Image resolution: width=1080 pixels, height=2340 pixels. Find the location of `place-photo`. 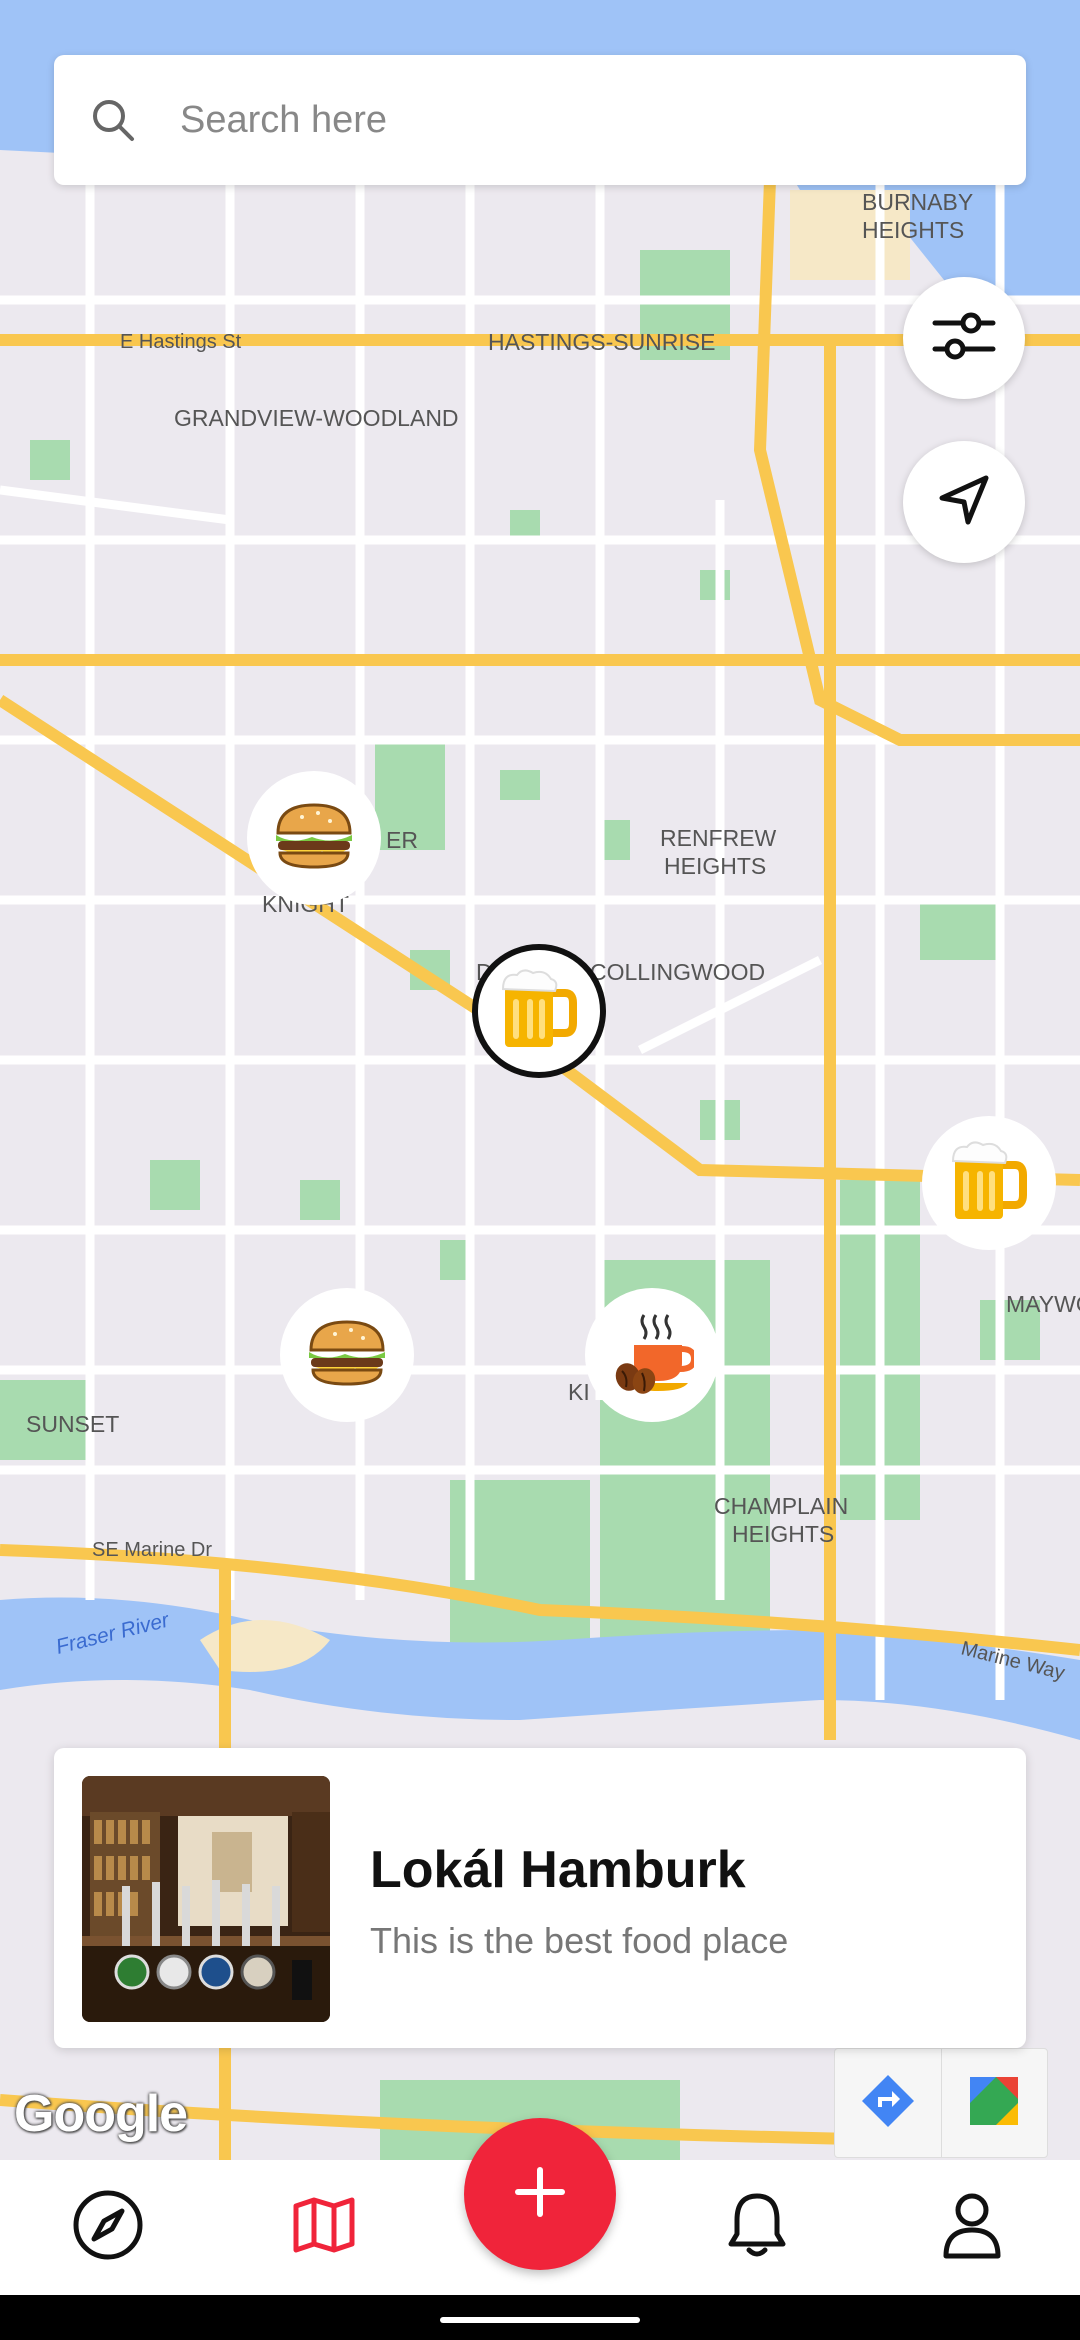

place-photo is located at coordinates (206, 1899).